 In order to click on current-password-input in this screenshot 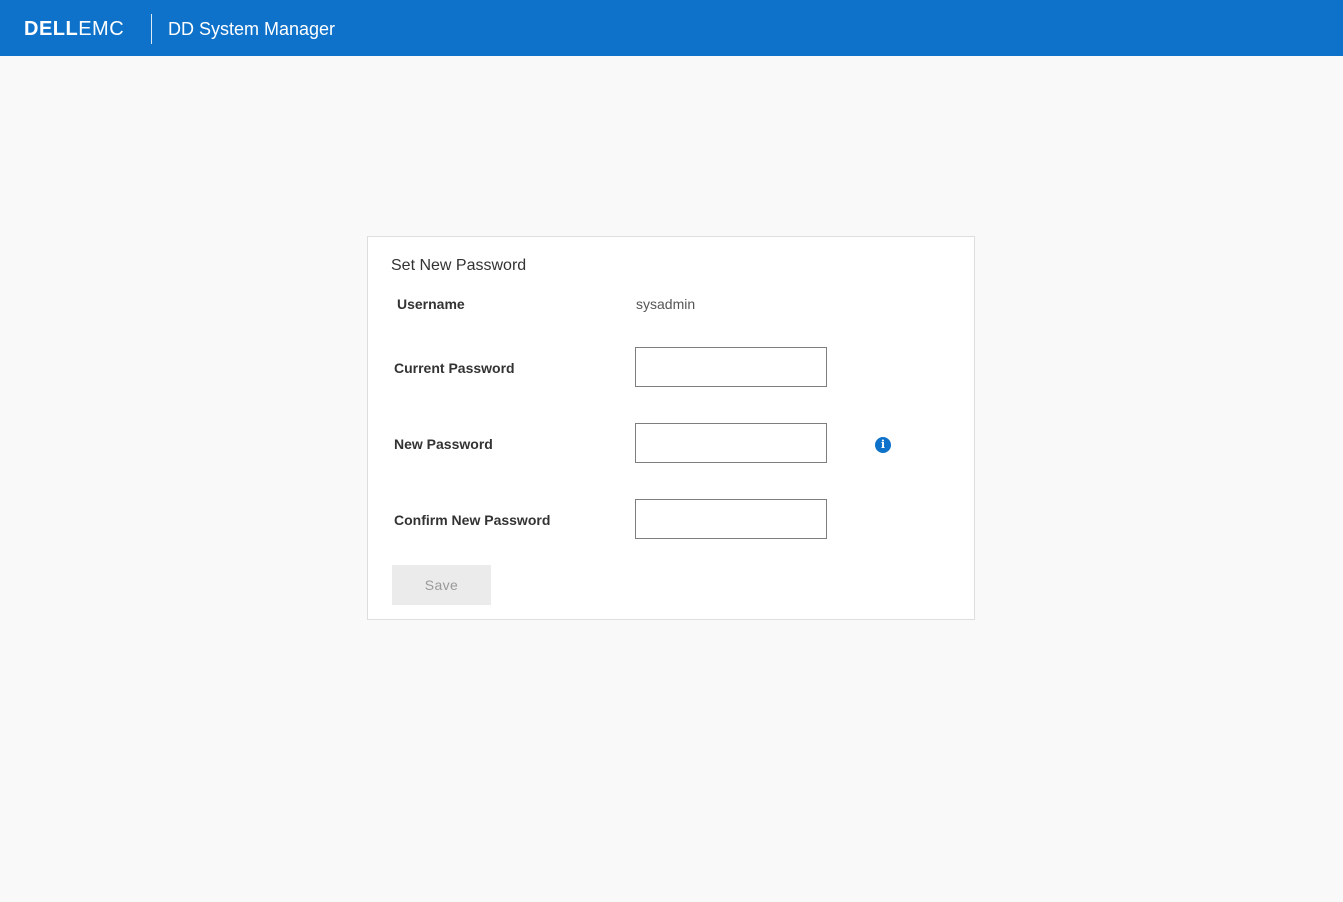, I will do `click(731, 367)`.